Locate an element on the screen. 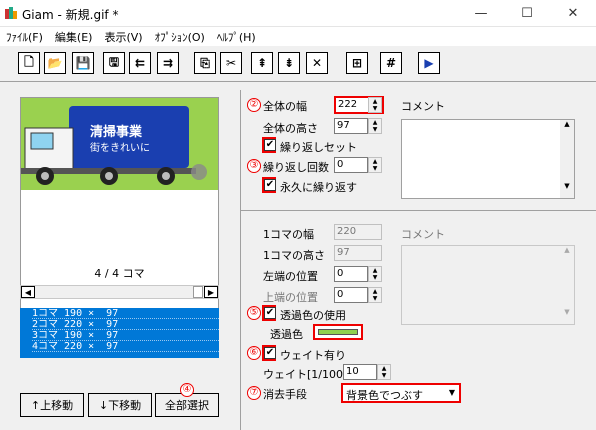  loop-set-checkbox: ✔ is located at coordinates (270, 145).